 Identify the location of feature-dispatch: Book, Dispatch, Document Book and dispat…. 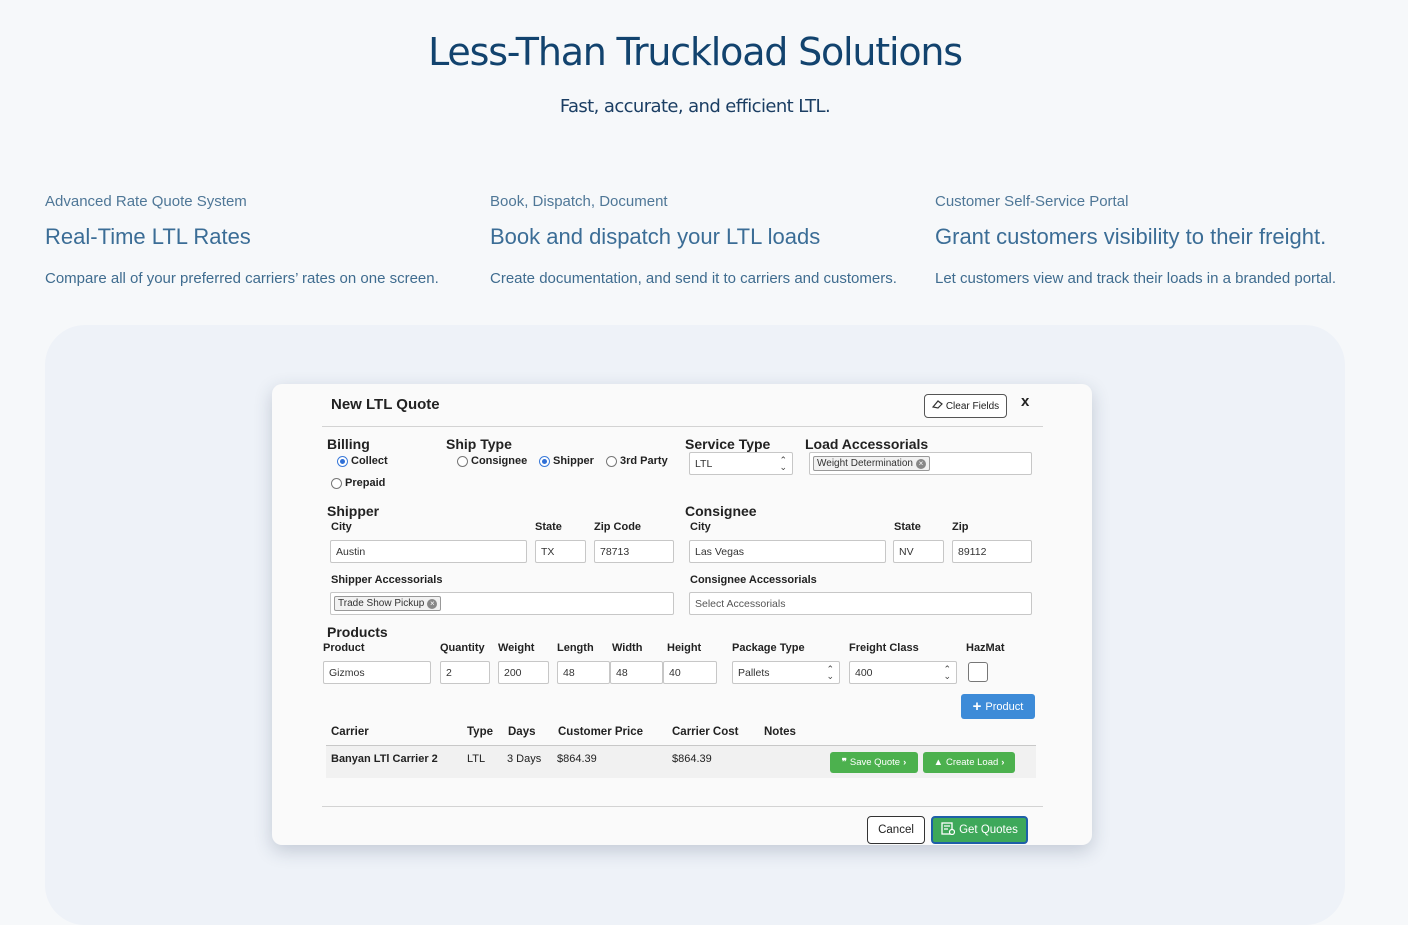
(705, 240).